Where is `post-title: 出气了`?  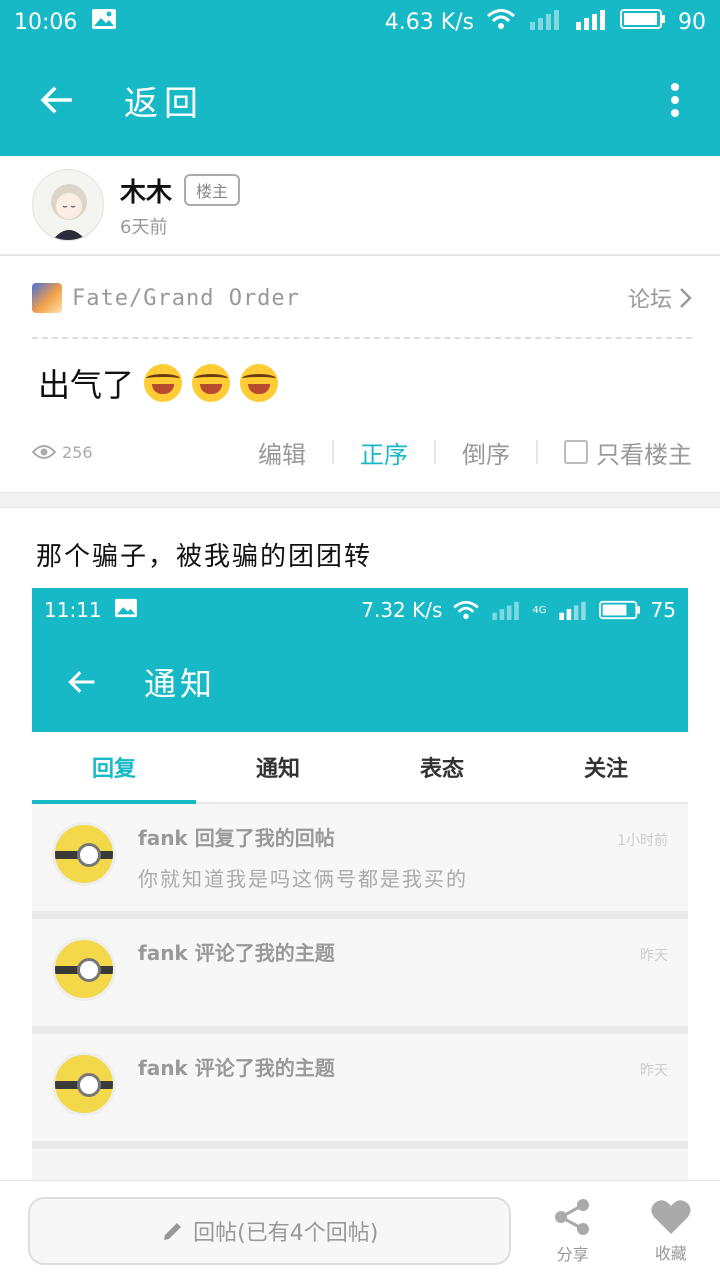 post-title: 出气了 is located at coordinates (86, 385).